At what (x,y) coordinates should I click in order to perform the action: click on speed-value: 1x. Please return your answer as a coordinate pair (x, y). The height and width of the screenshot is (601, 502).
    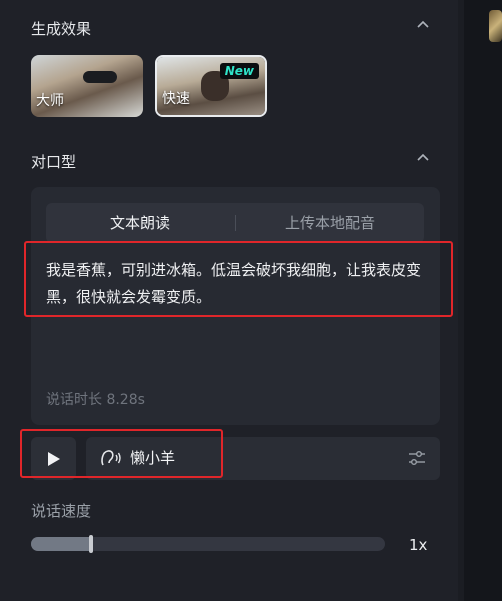
    Looking at the image, I should click on (418, 545).